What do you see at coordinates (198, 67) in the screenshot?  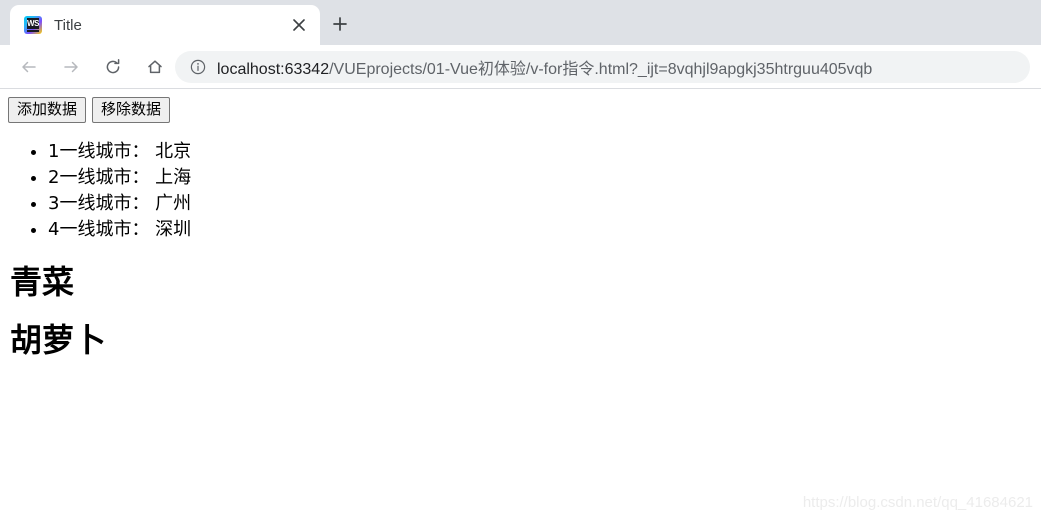 I see `info-circle-icon` at bounding box center [198, 67].